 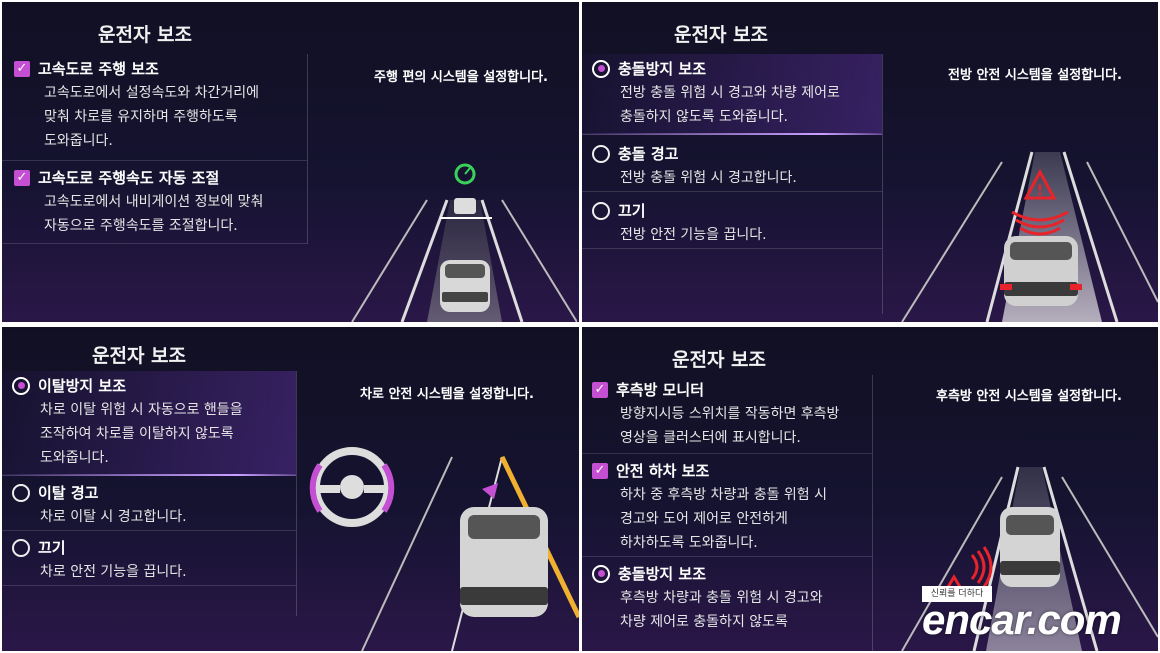 I want to click on option-desc: 전방 충돌 위험 시 경고와 차량 제어로, so click(x=730, y=93).